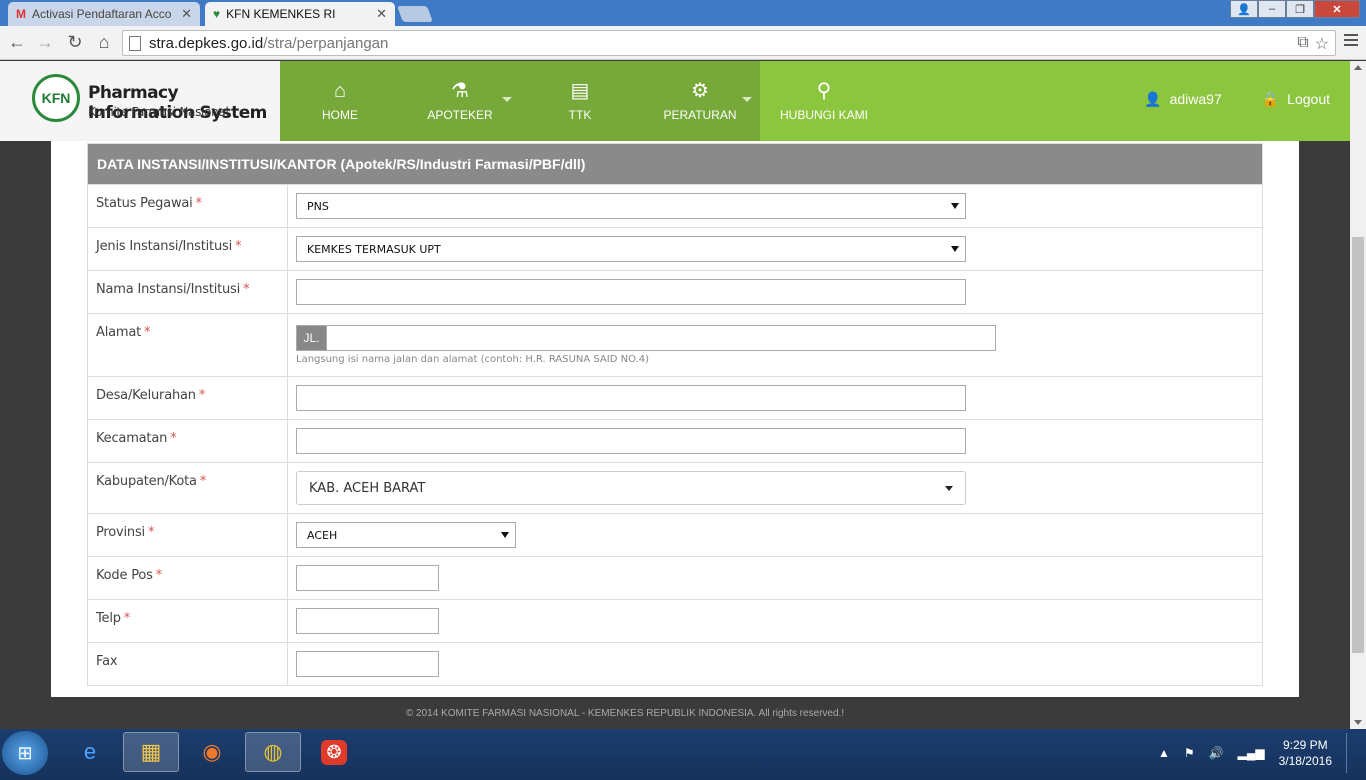 The width and height of the screenshot is (1366, 780). What do you see at coordinates (631, 441) in the screenshot?
I see `kecamatan-input` at bounding box center [631, 441].